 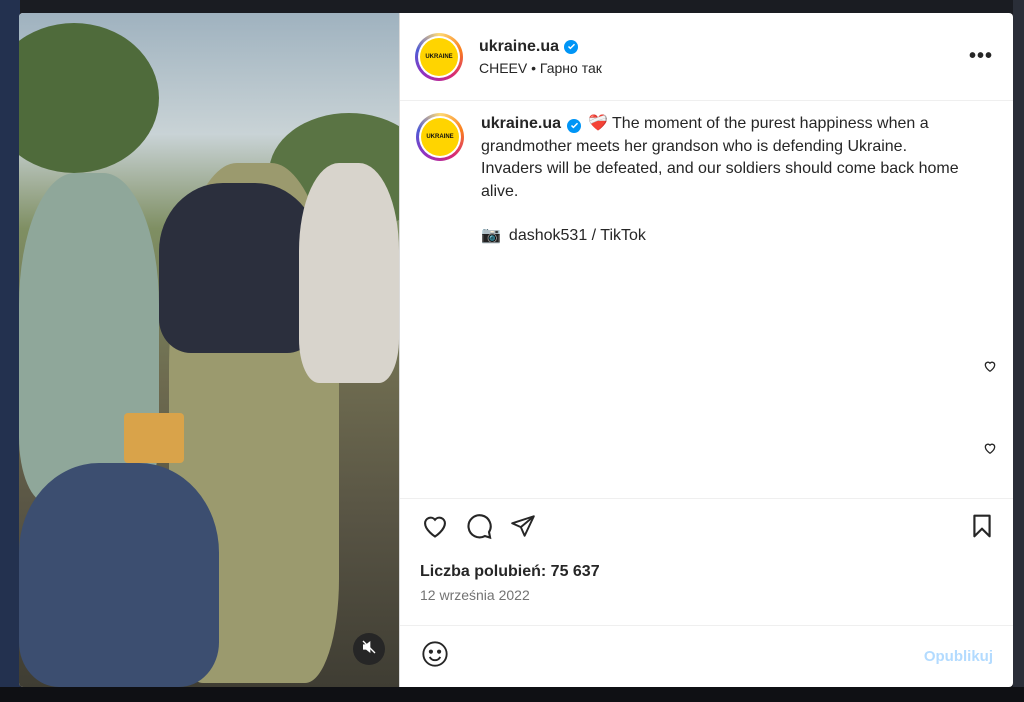 I want to click on send-icon, so click(x=523, y=528).